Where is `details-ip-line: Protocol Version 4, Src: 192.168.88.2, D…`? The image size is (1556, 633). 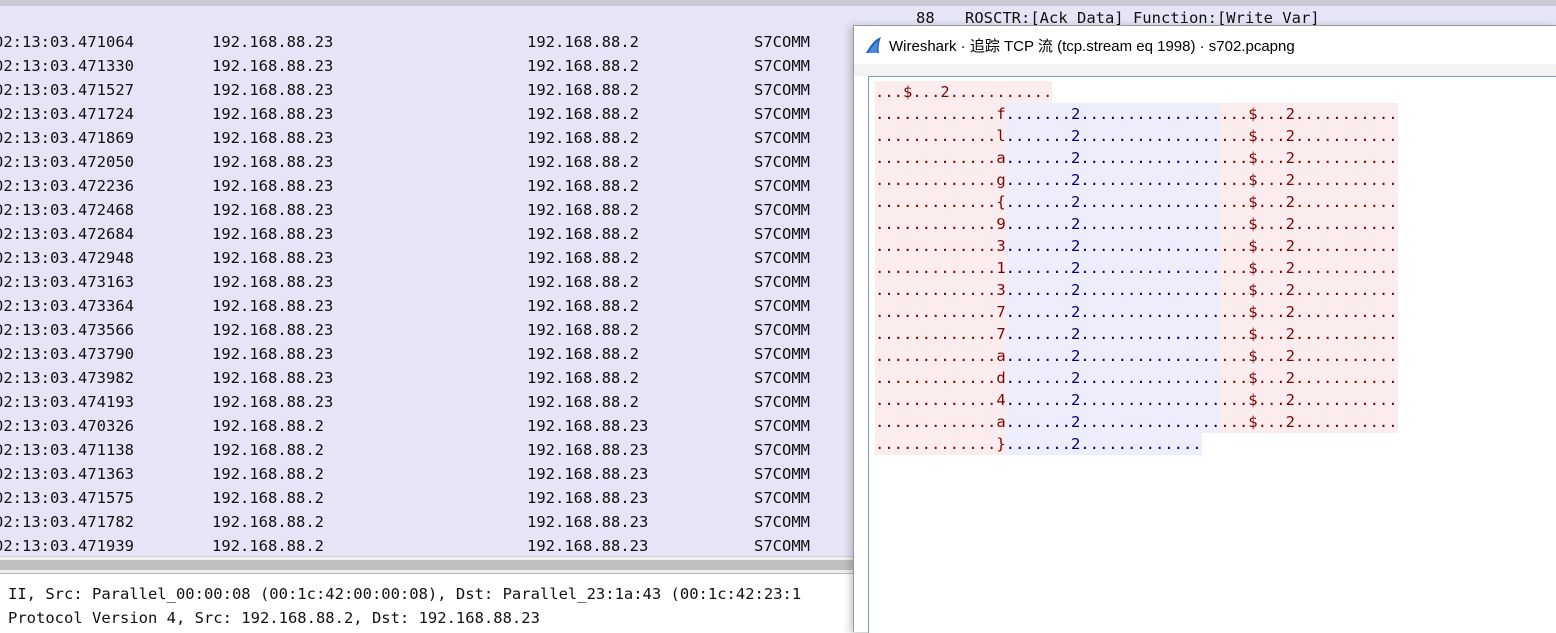 details-ip-line: Protocol Version 4, Src: 192.168.88.2, D… is located at coordinates (274, 618).